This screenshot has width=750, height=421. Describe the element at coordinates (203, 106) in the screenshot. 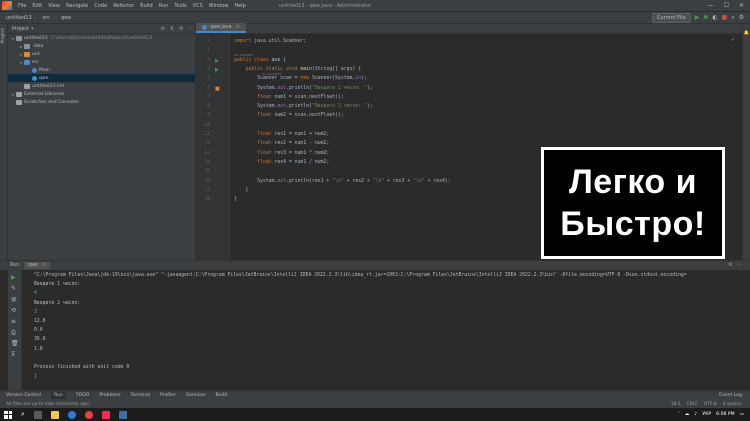

I see `line-number: 8` at that location.